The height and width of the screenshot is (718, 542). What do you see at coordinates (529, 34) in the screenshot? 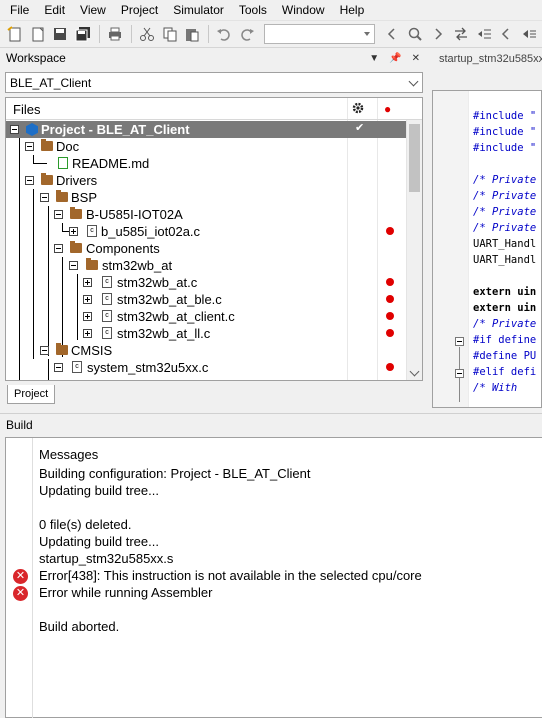
I see `nav-back-icon` at bounding box center [529, 34].